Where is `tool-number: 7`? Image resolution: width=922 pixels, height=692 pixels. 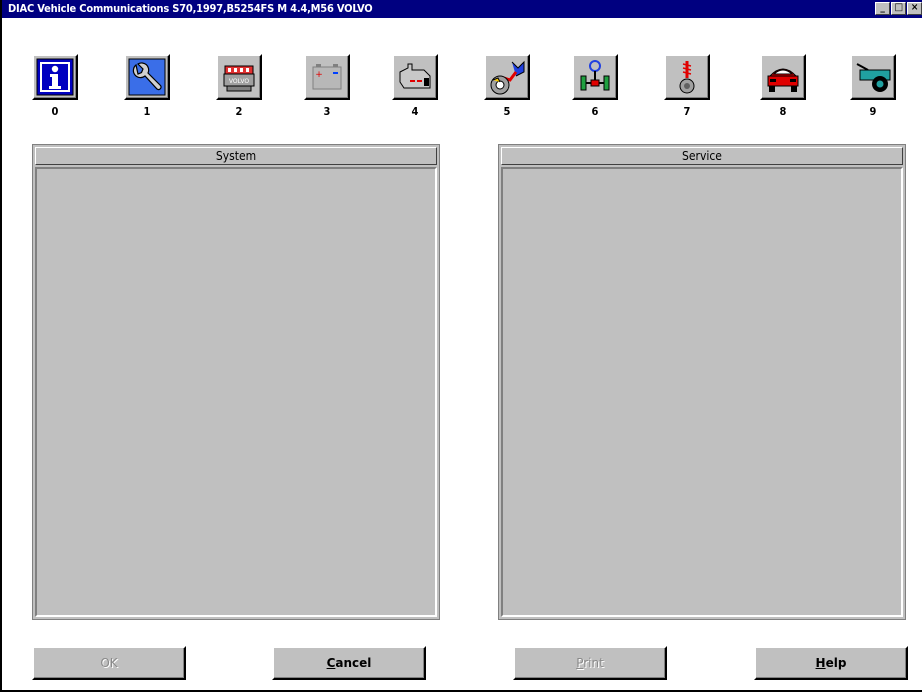 tool-number: 7 is located at coordinates (687, 111).